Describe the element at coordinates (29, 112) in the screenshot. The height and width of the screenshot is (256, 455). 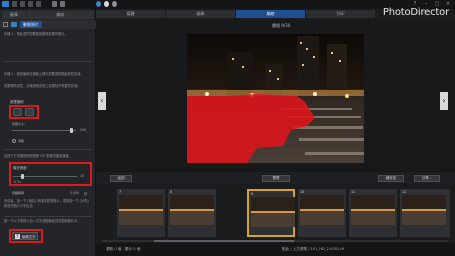
I see `eraser-button` at that location.